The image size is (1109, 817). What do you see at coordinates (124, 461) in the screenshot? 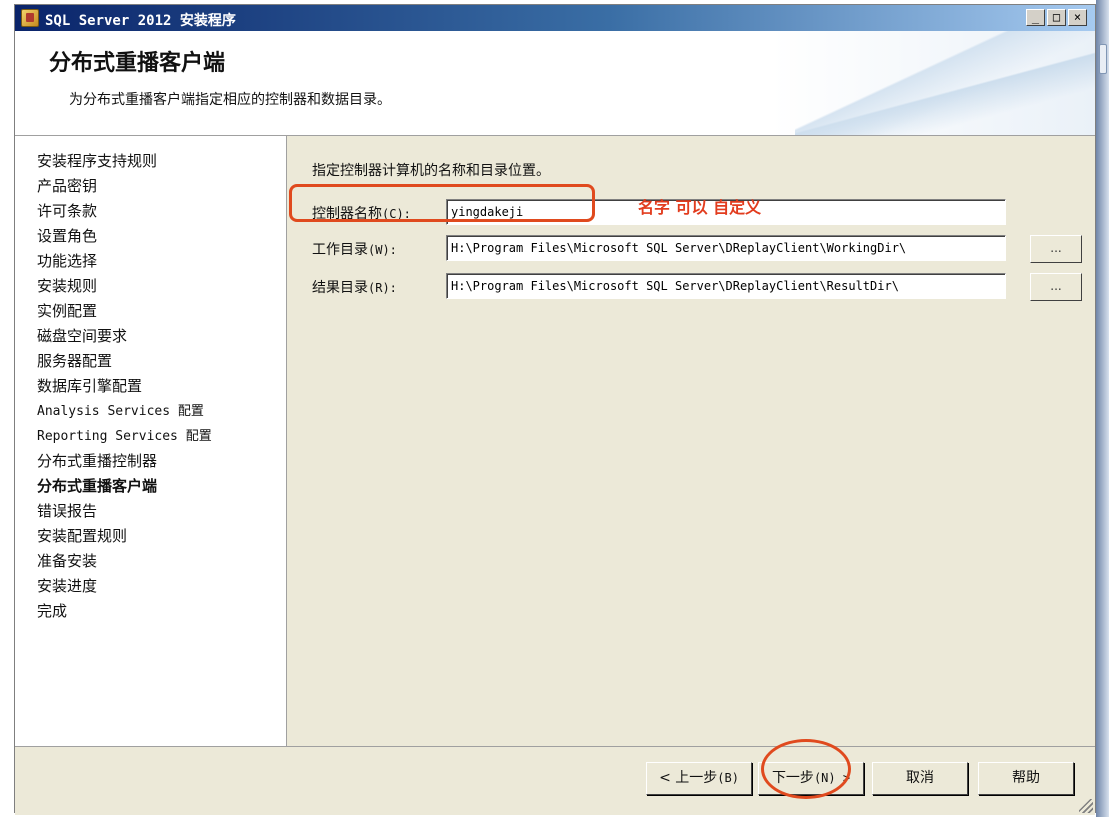
I see `step-replay-controller: 分布式重播控制器` at bounding box center [124, 461].